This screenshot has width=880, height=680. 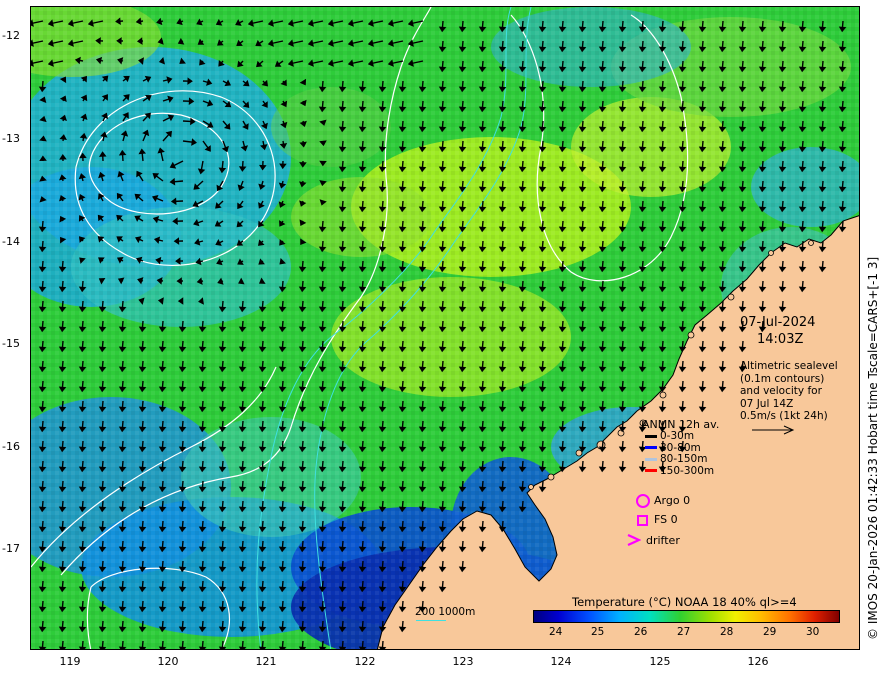 I want to click on lon-label-0: 119, so click(x=70, y=661).